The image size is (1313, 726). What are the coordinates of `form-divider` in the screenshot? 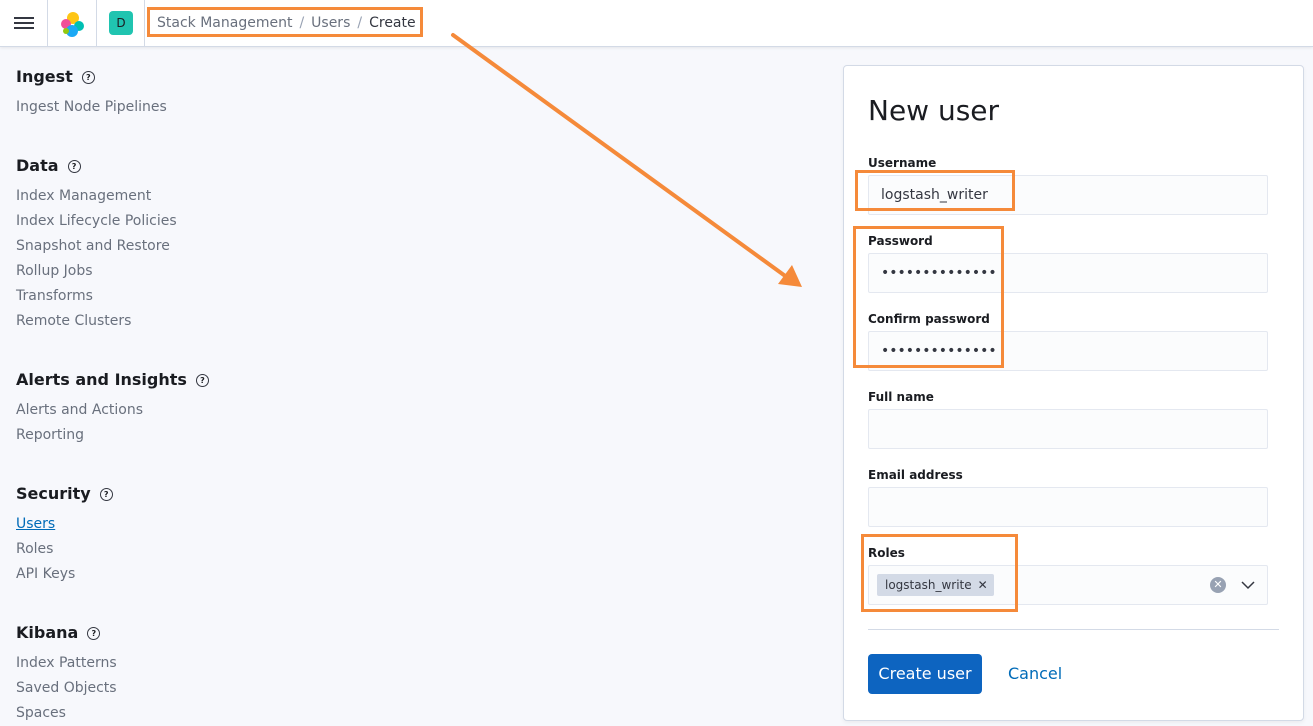 It's located at (1073, 629).